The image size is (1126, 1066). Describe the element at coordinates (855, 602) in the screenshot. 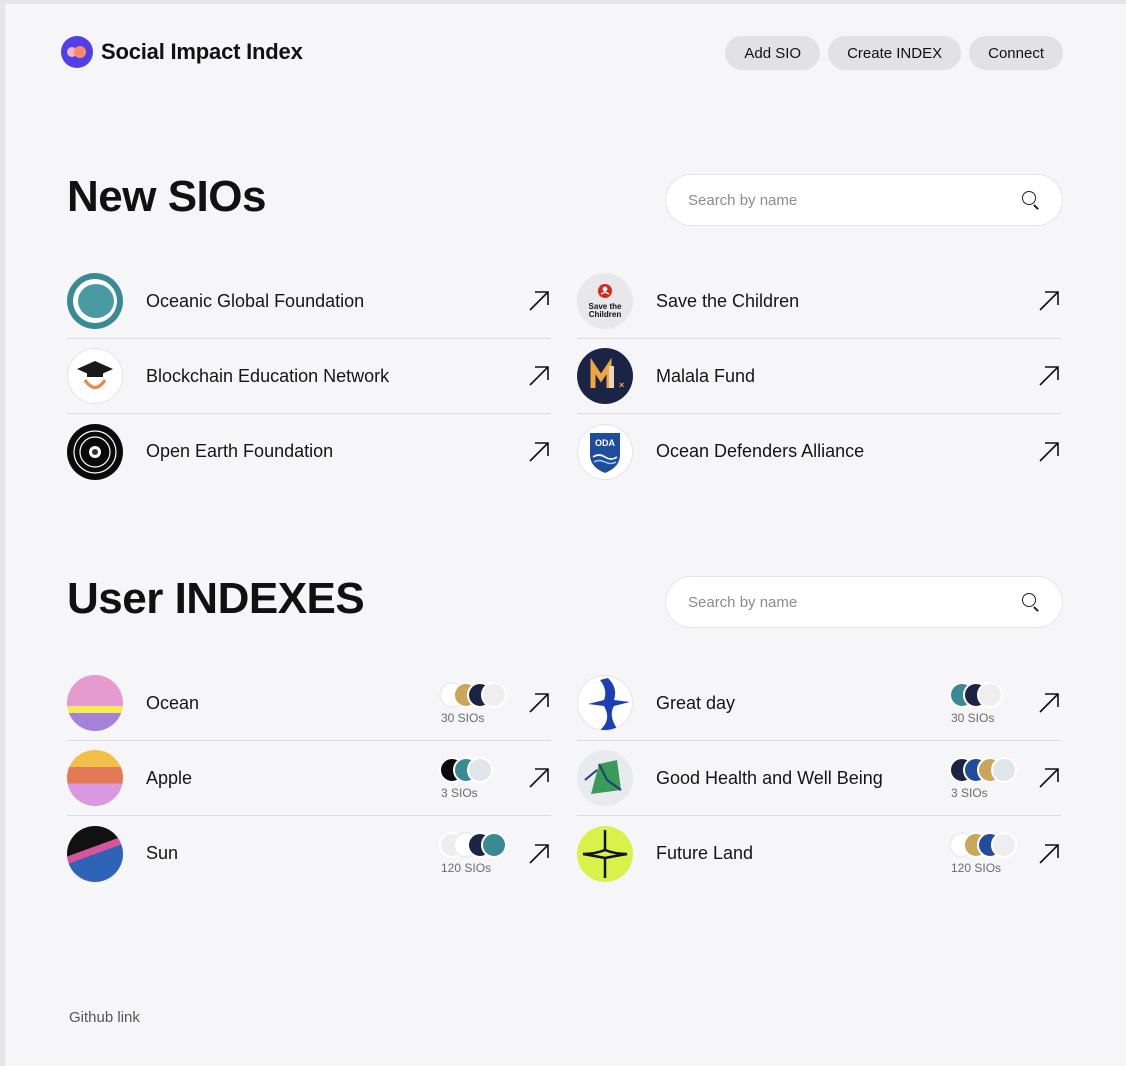

I see `index-search-input` at that location.